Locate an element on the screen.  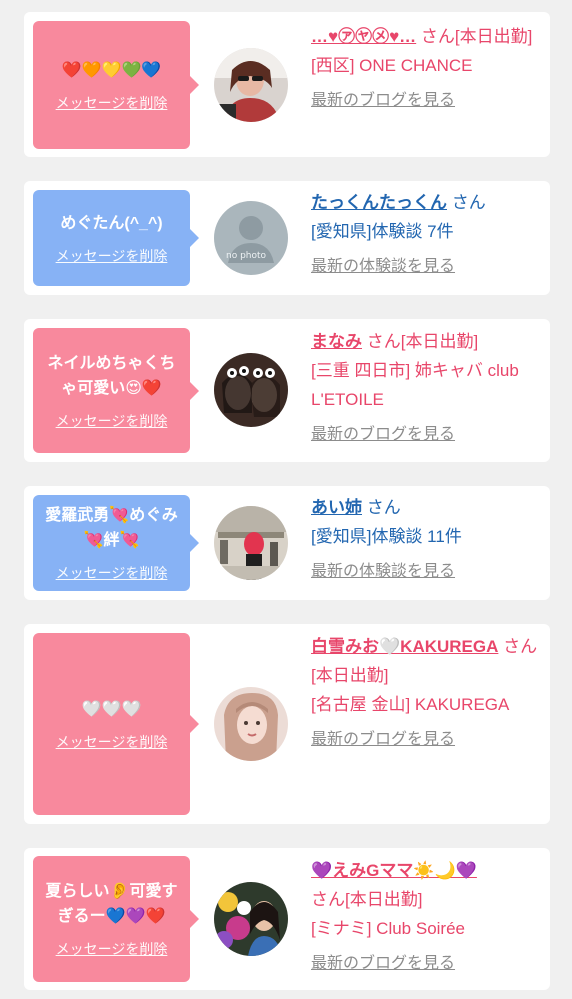
message-bubble: めぐたん(^_^) メッセージを削除 is located at coordinates (116, 238).